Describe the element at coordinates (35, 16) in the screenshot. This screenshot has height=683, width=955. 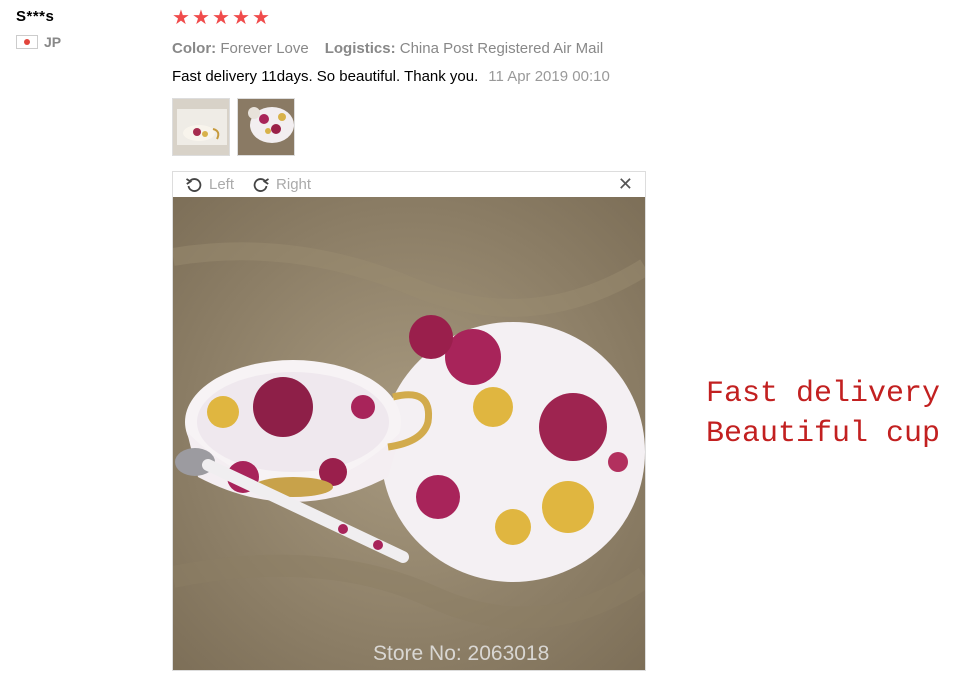
I see `reviewer-name: S***s` at that location.